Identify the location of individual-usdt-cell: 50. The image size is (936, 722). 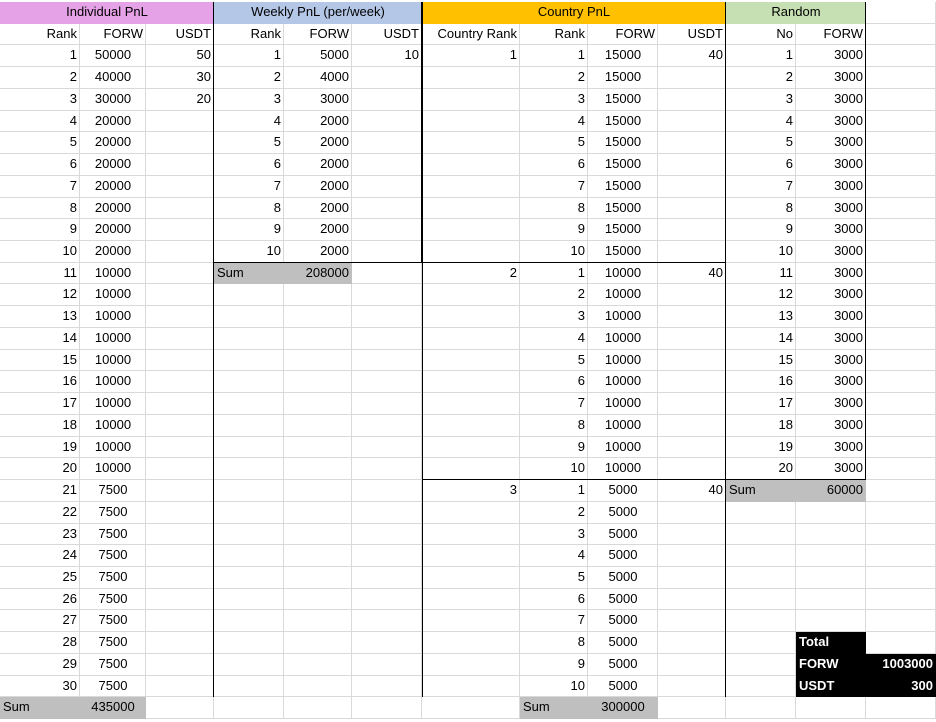
(180, 56).